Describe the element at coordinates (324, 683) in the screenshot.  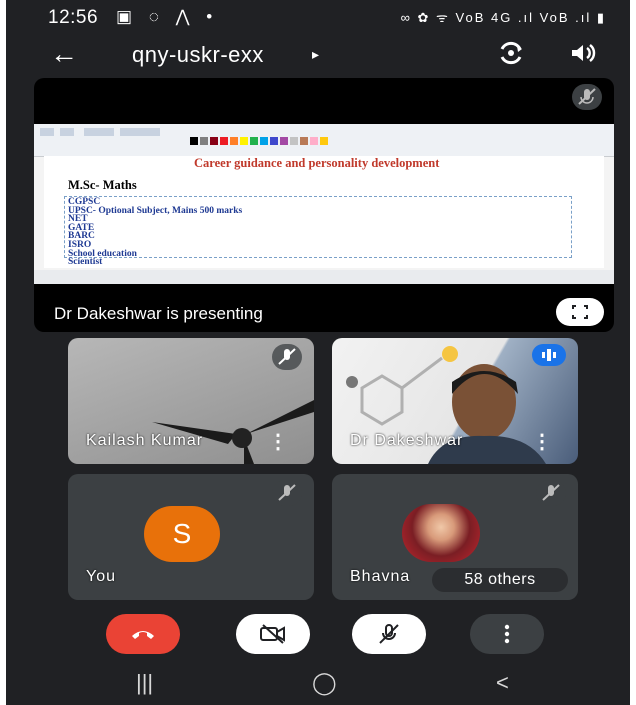
I see `home-icon: ◯` at that location.